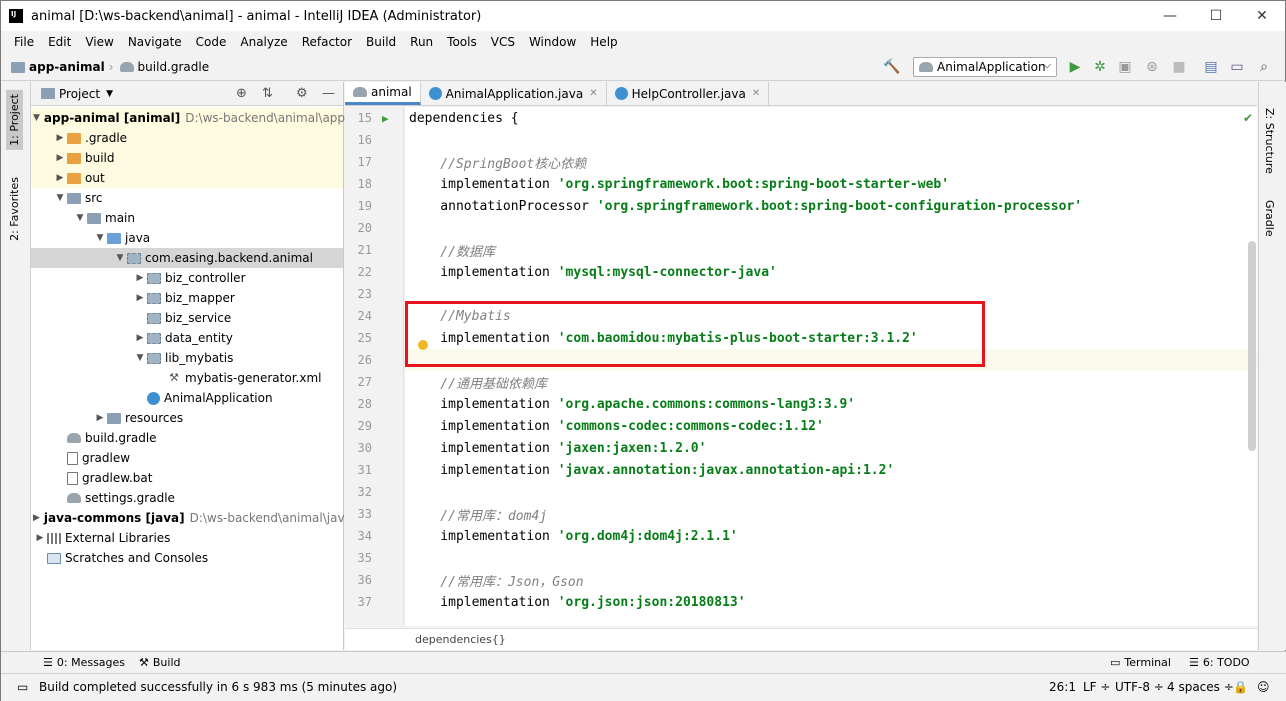 Image resolution: width=1286 pixels, height=701 pixels. What do you see at coordinates (1096, 687) in the screenshot?
I see `line-separator: LF ÷` at bounding box center [1096, 687].